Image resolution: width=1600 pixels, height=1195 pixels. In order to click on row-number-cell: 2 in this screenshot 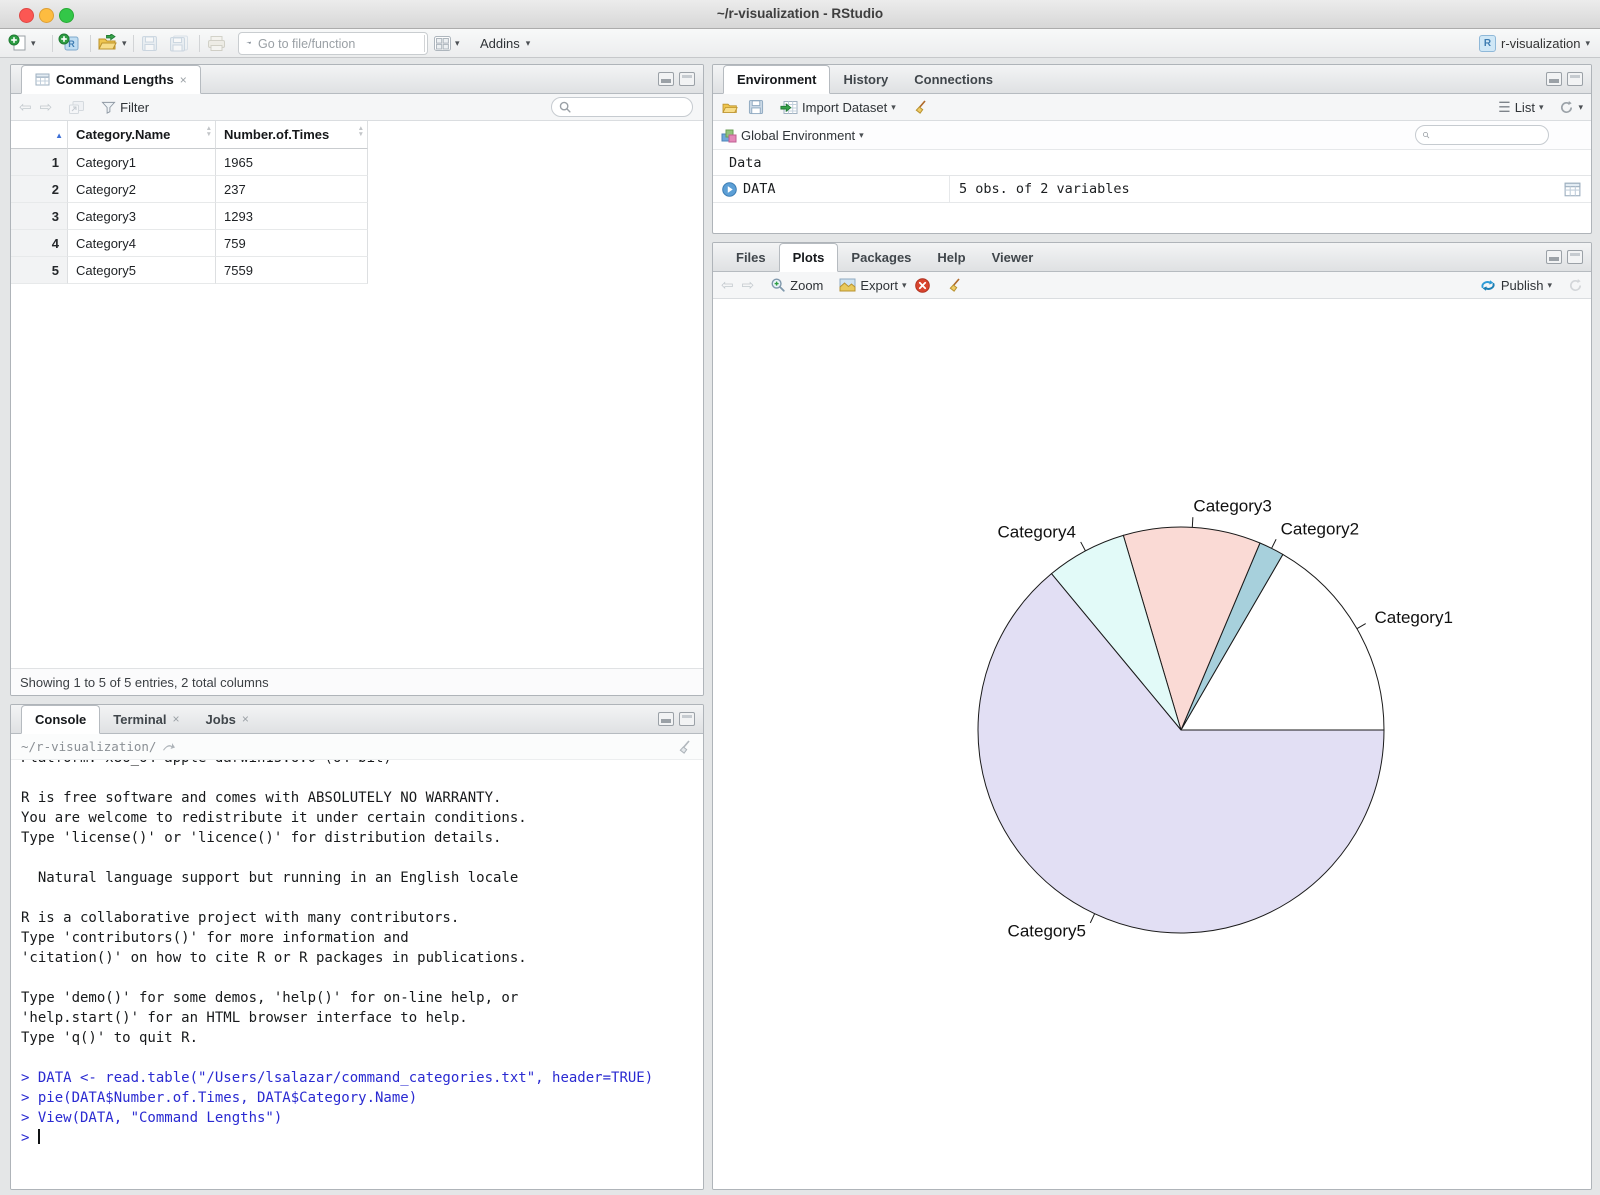, I will do `click(39, 189)`.